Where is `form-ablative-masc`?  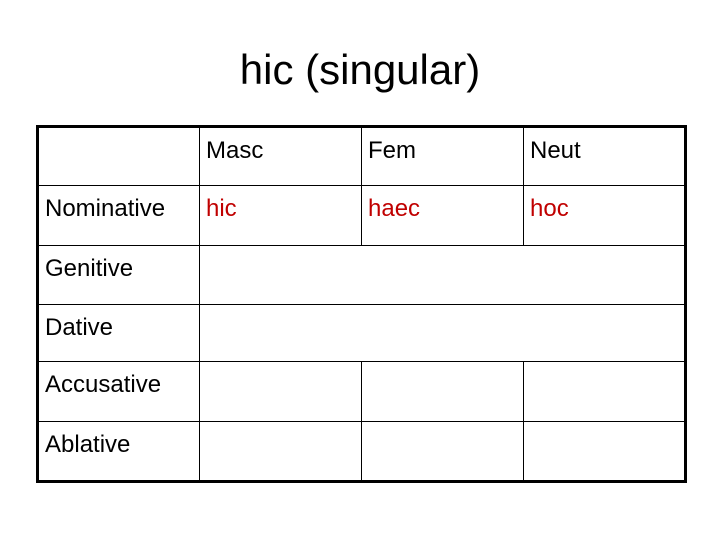 form-ablative-masc is located at coordinates (283, 426).